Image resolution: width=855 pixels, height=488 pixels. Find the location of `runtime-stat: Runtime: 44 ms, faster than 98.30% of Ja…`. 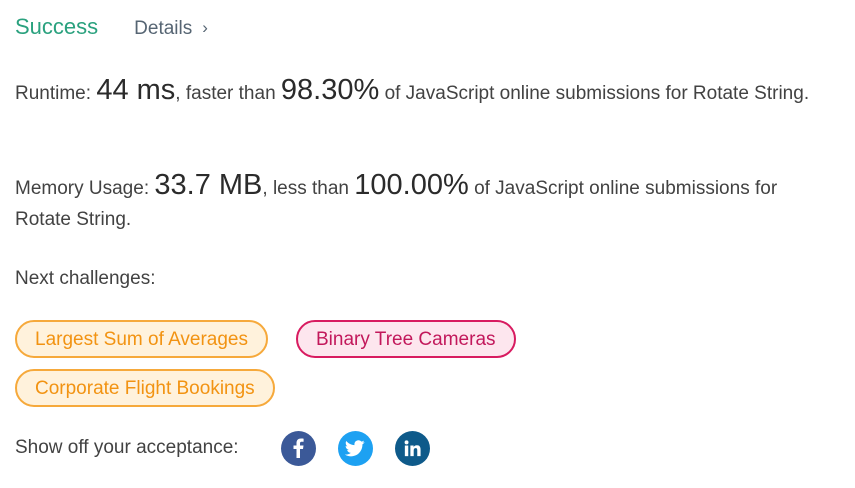

runtime-stat: Runtime: 44 ms, faster than 98.30% of Ja… is located at coordinates (425, 92).